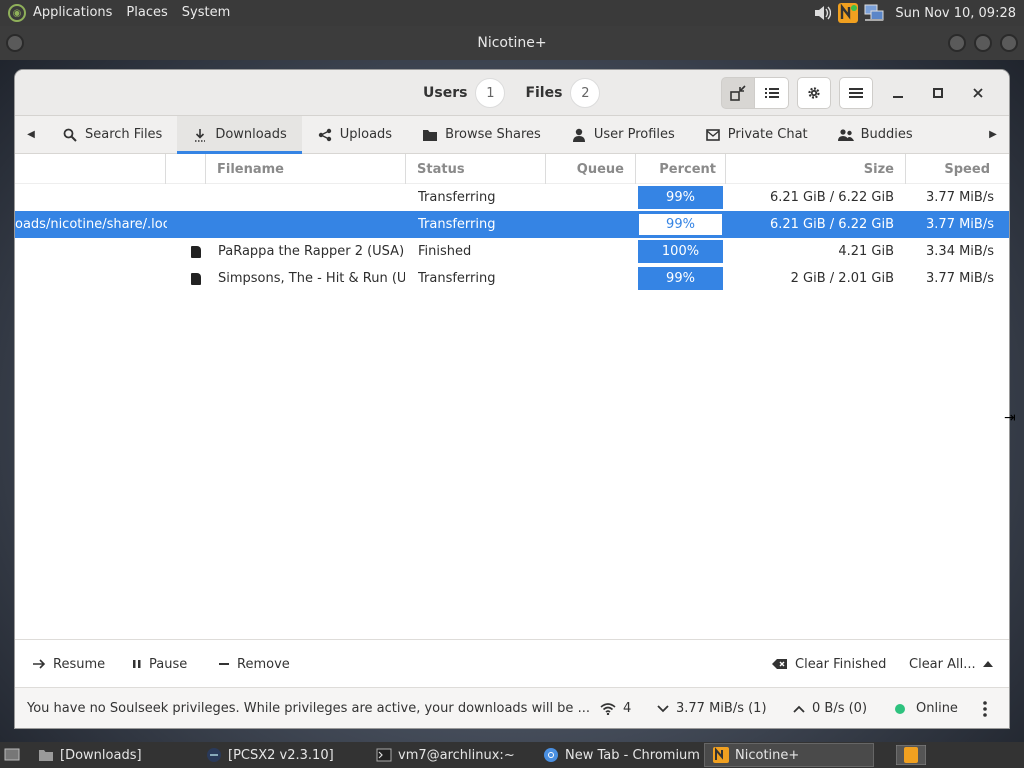 The image size is (1024, 768). What do you see at coordinates (815, 169) in the screenshot?
I see `column-header-size: Size` at bounding box center [815, 169].